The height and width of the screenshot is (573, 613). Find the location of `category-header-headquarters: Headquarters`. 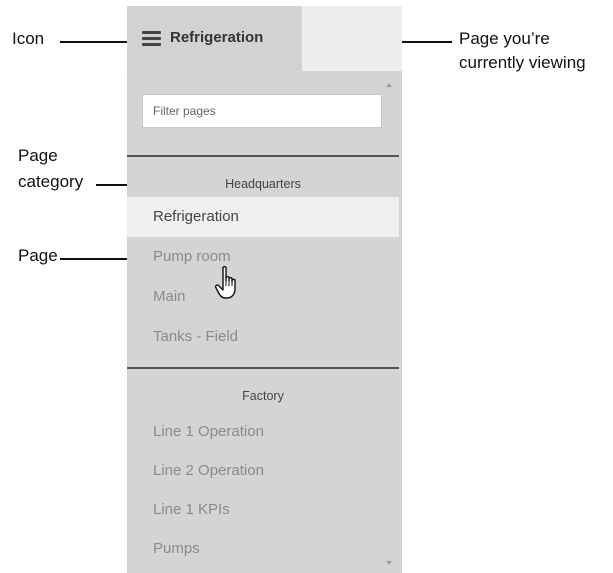

category-header-headquarters: Headquarters is located at coordinates (263, 184).